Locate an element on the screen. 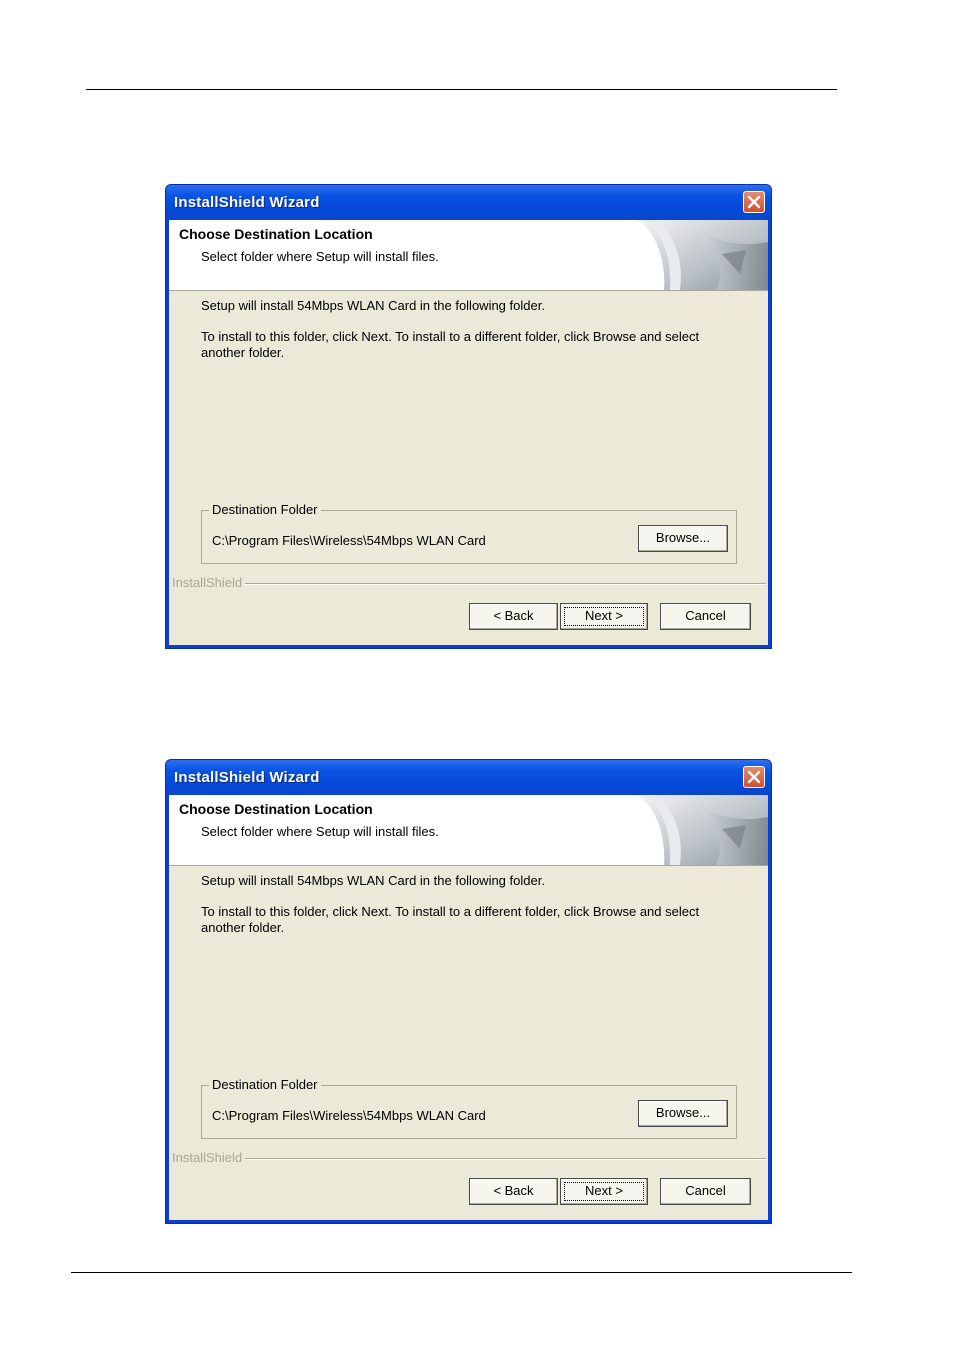 The width and height of the screenshot is (954, 1350). page-bottom-rule is located at coordinates (461, 1272).